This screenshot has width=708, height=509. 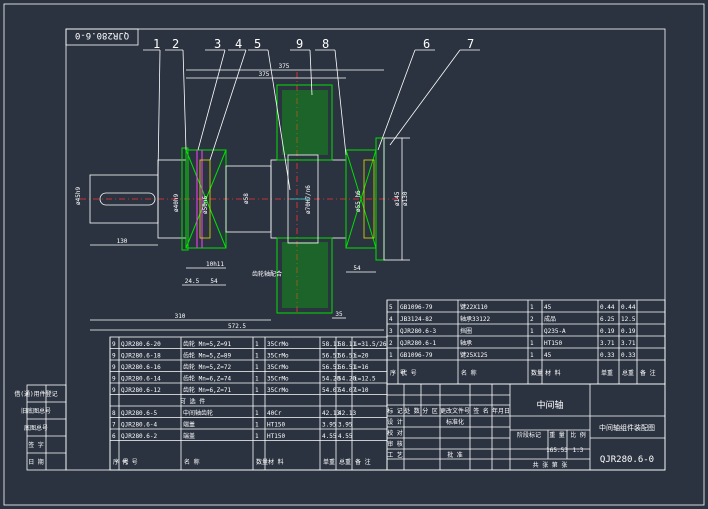 I want to click on lower-name: 齿轮 Mn=6,Z=71, so click(x=207, y=390).